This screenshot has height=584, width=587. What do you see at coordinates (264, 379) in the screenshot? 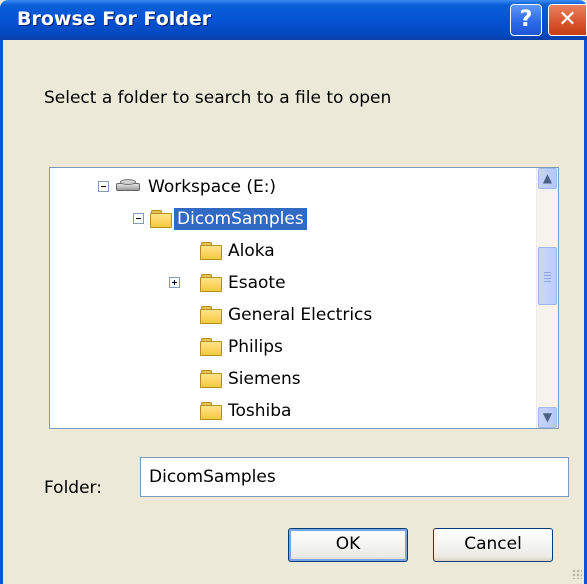
I see `tree-item-label: Siemens` at bounding box center [264, 379].